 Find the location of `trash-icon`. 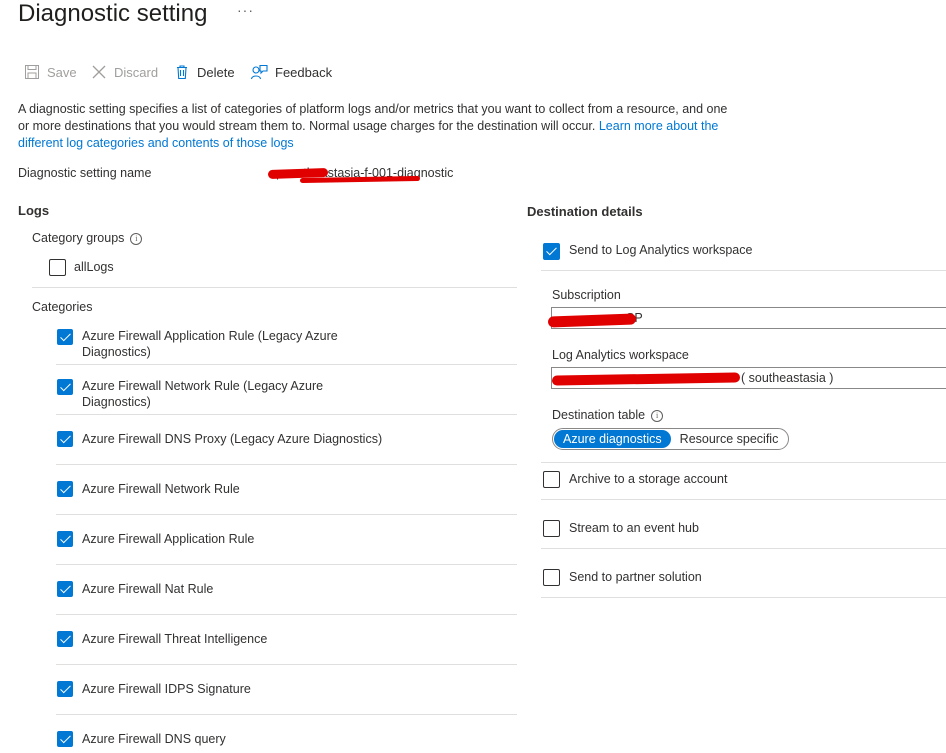

trash-icon is located at coordinates (182, 72).